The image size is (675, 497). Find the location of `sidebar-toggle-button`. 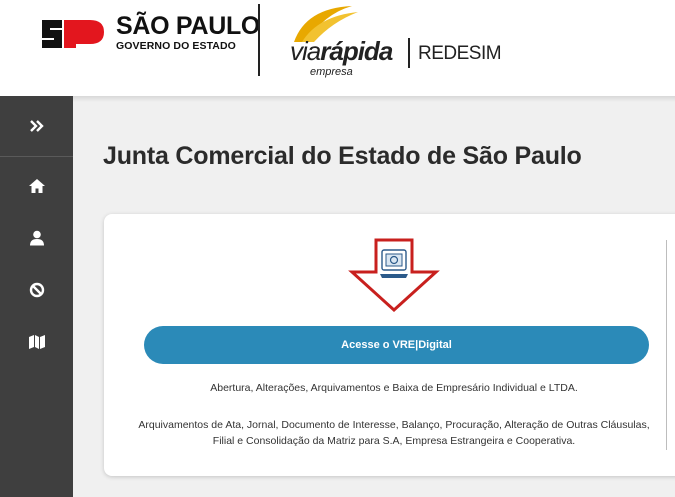

sidebar-toggle-button is located at coordinates (36, 126).